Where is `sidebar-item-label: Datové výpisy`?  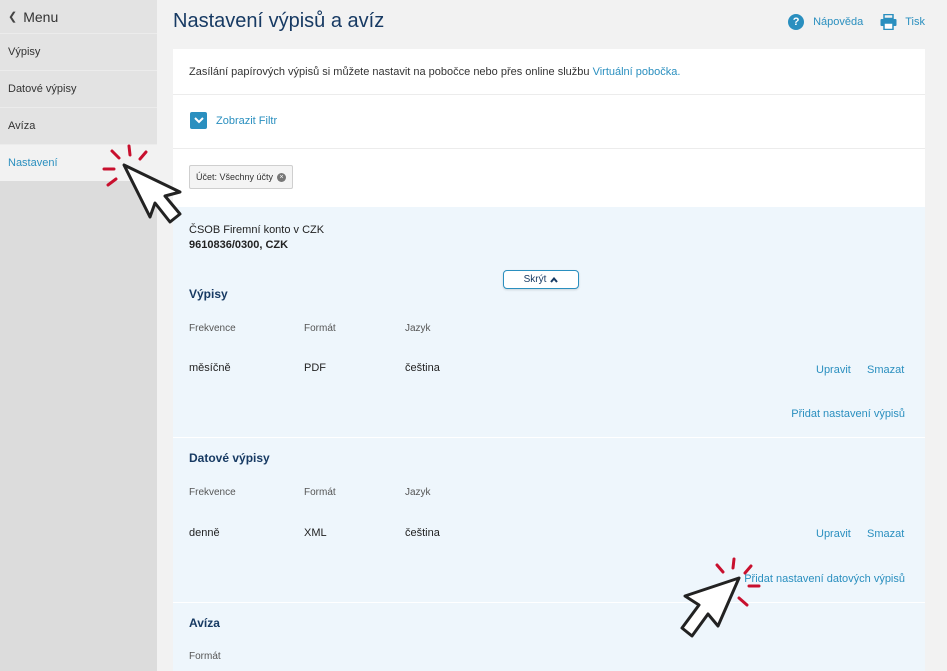
sidebar-item-label: Datové výpisy is located at coordinates (42, 89).